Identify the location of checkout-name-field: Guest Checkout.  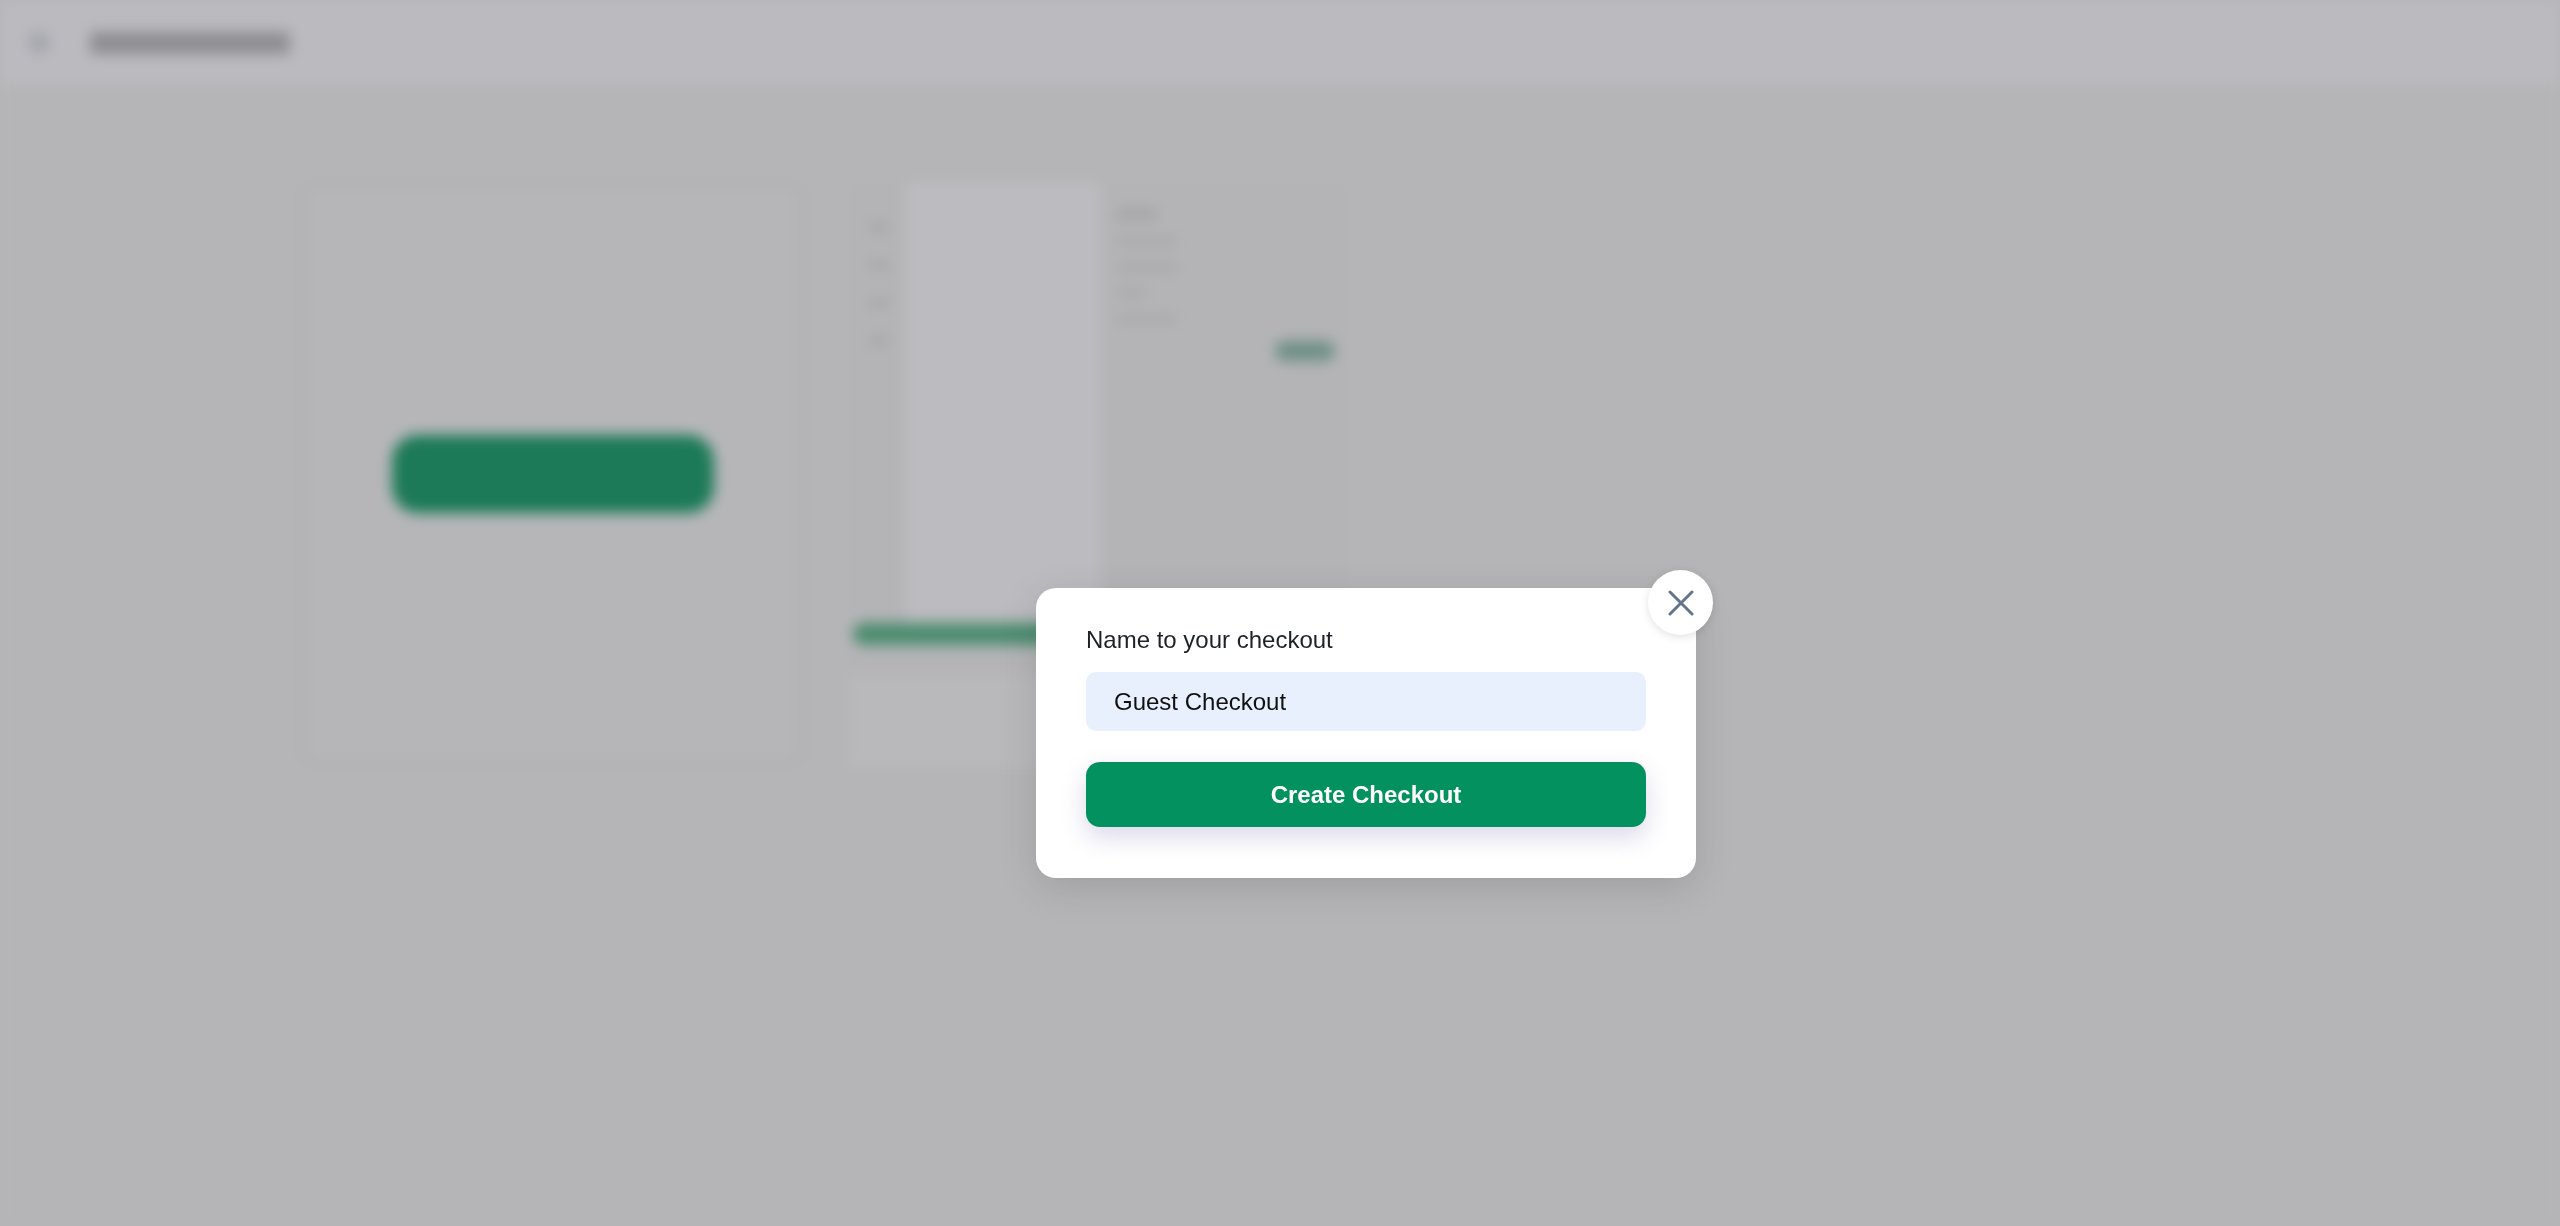
(1366, 701).